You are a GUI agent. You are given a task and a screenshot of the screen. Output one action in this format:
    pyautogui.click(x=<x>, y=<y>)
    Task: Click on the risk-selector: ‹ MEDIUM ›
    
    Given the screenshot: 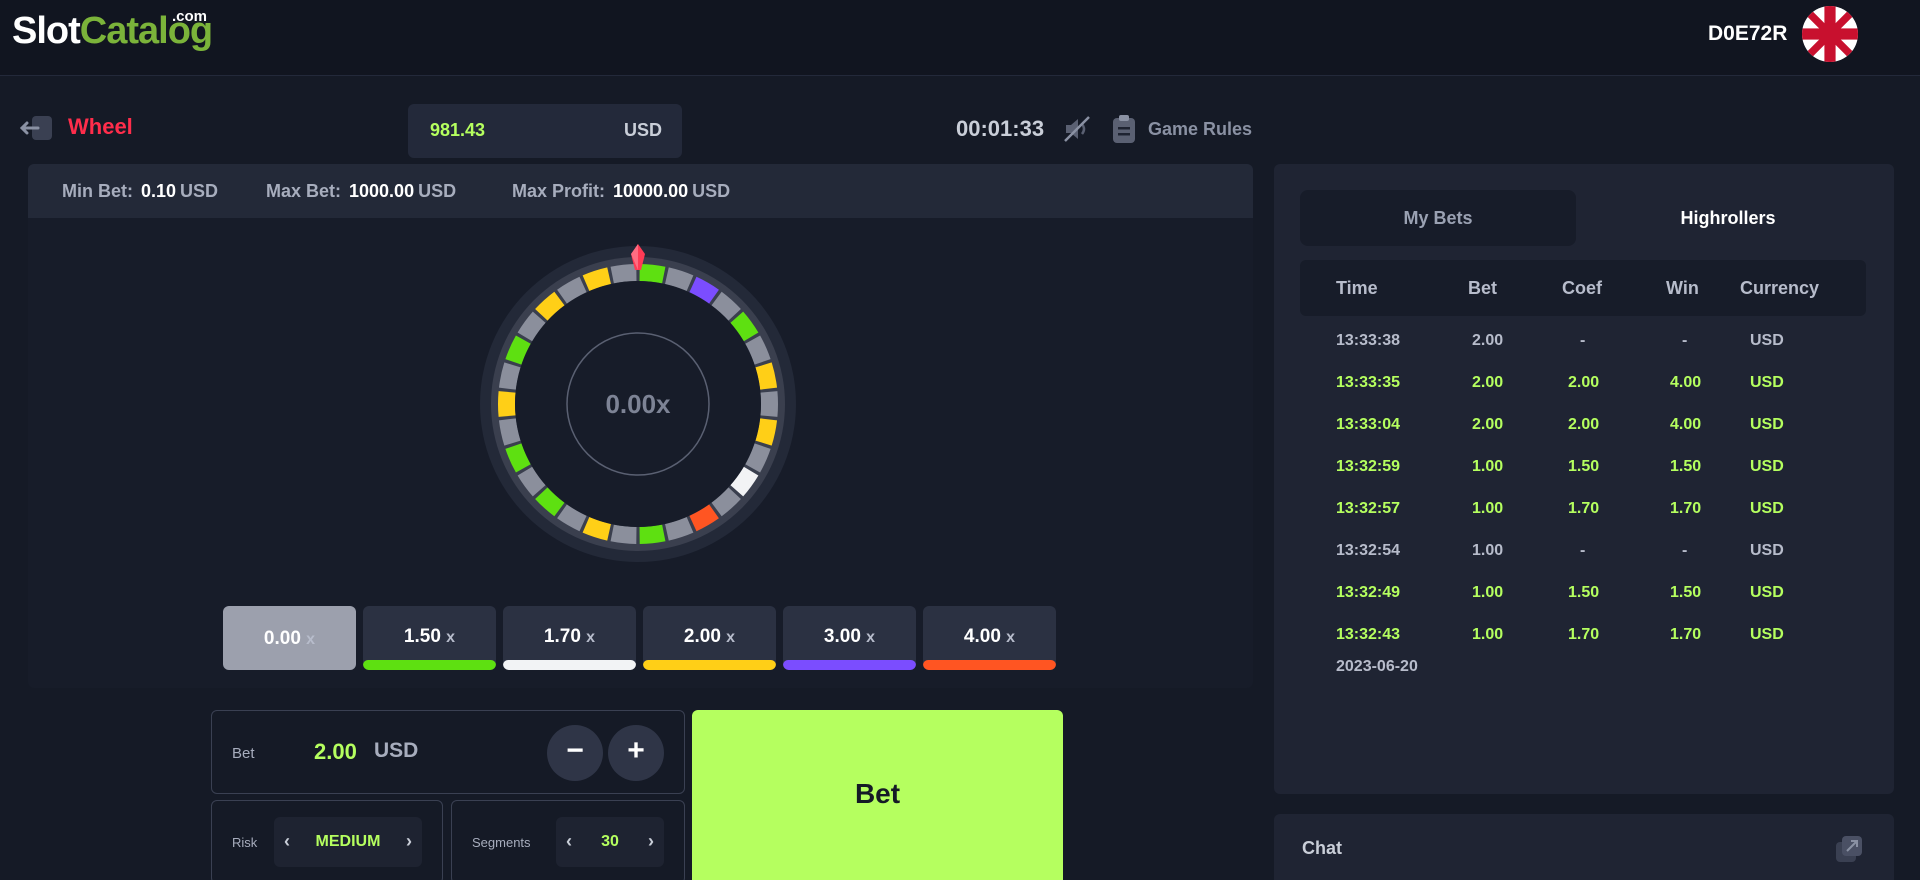 What is the action you would take?
    pyautogui.click(x=348, y=842)
    